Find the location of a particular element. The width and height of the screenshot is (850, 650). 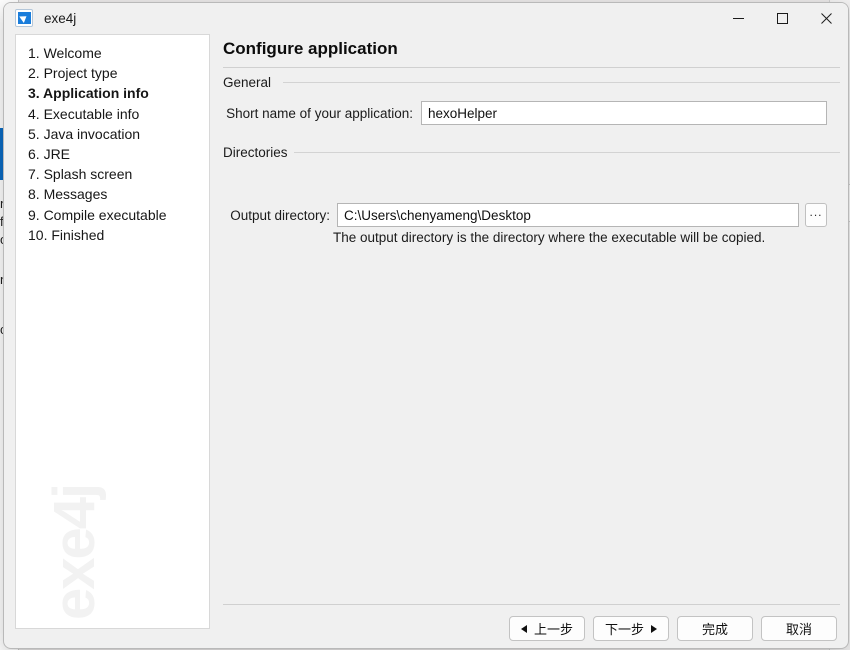

back-button-label: 上一步 is located at coordinates (553, 629).